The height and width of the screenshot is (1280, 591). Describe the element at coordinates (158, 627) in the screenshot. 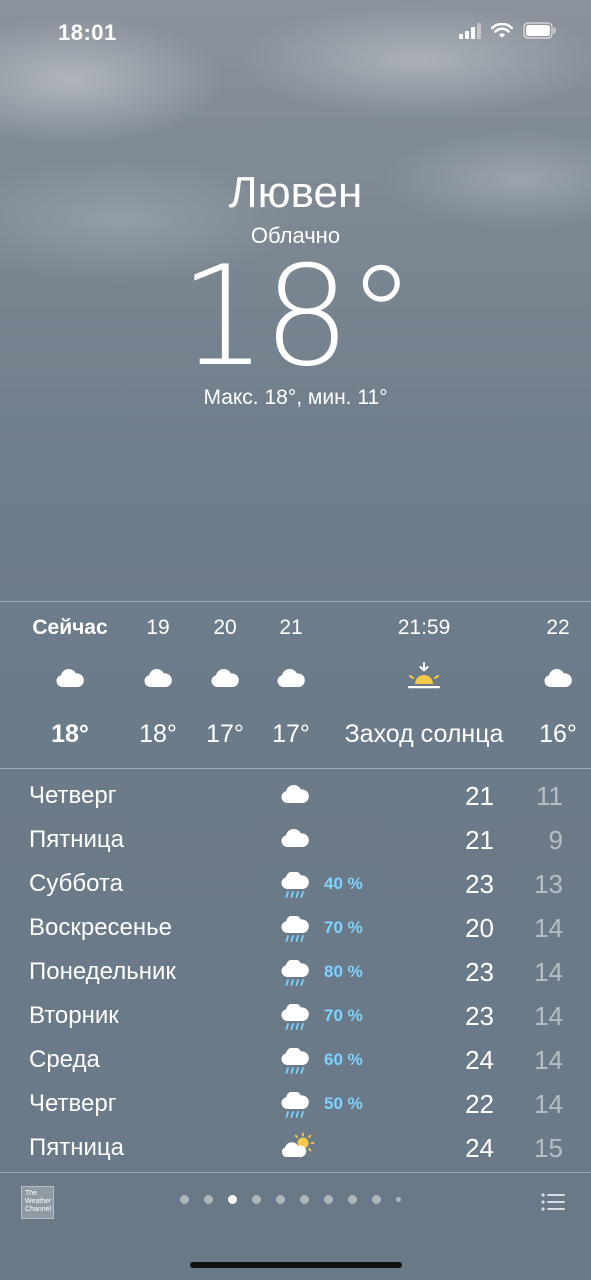

I see `hour-label: 19` at that location.